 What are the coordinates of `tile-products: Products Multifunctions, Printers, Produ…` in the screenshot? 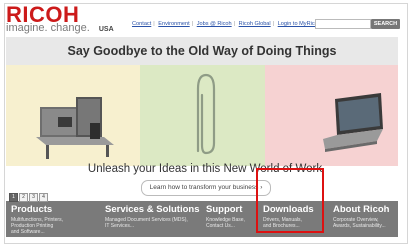 It's located at (53, 219).